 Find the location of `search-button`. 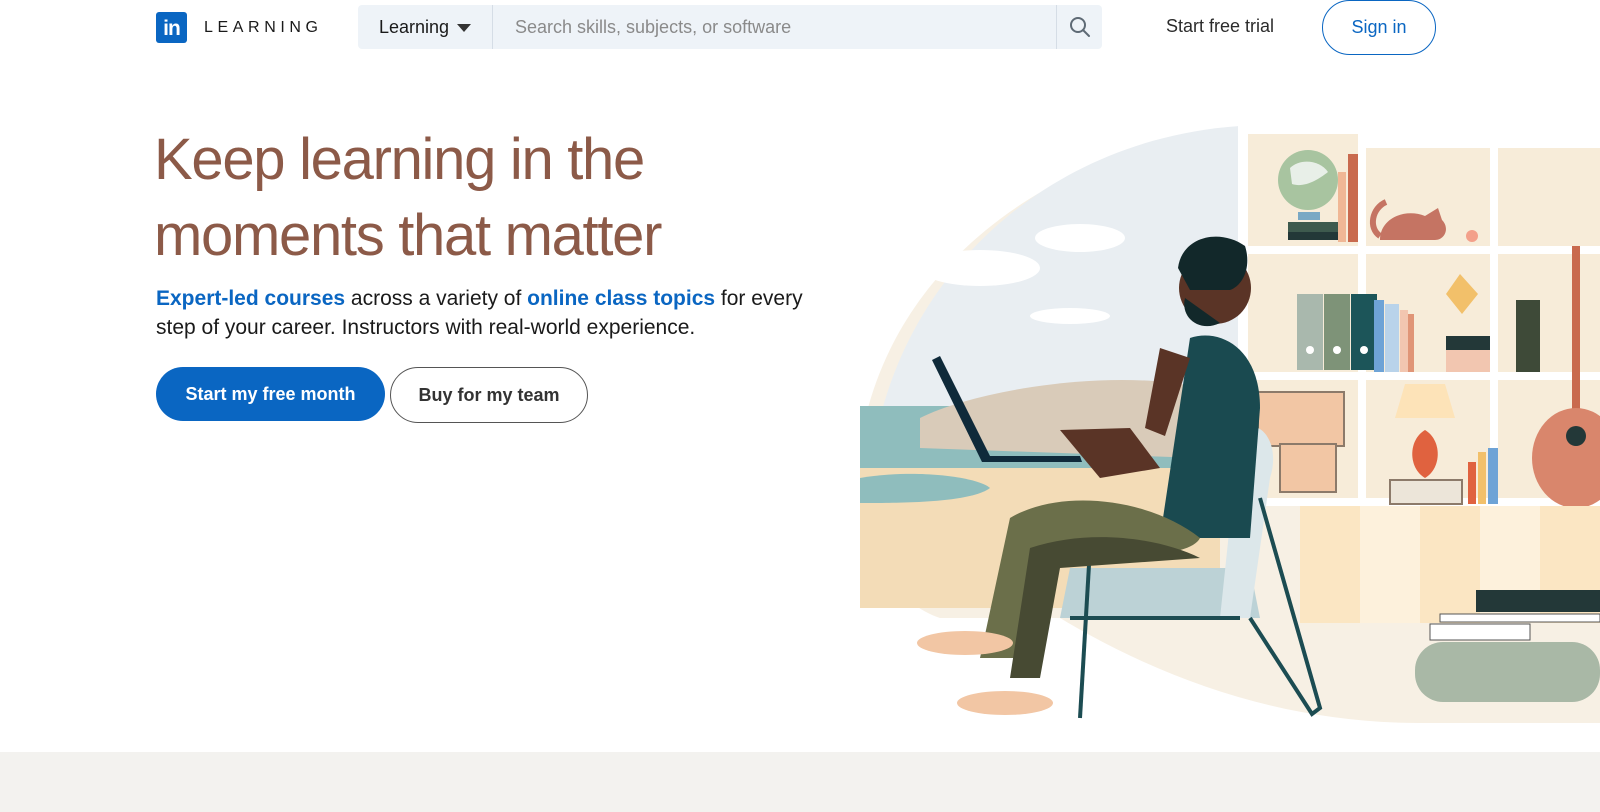

search-button is located at coordinates (1079, 27).